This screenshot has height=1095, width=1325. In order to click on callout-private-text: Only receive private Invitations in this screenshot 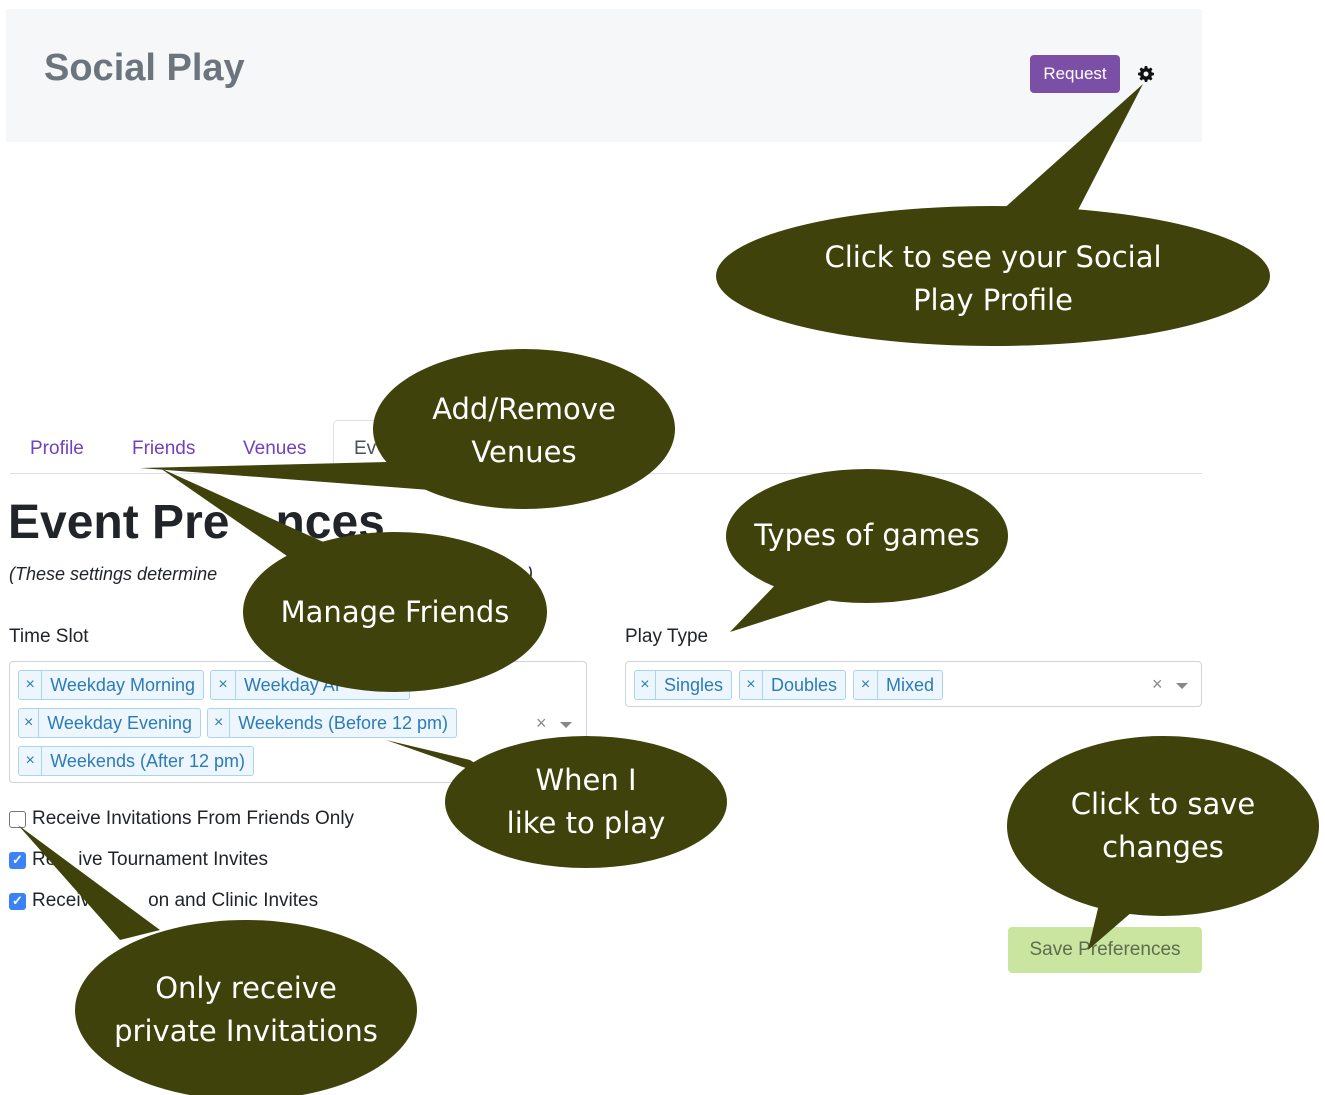, I will do `click(246, 1009)`.